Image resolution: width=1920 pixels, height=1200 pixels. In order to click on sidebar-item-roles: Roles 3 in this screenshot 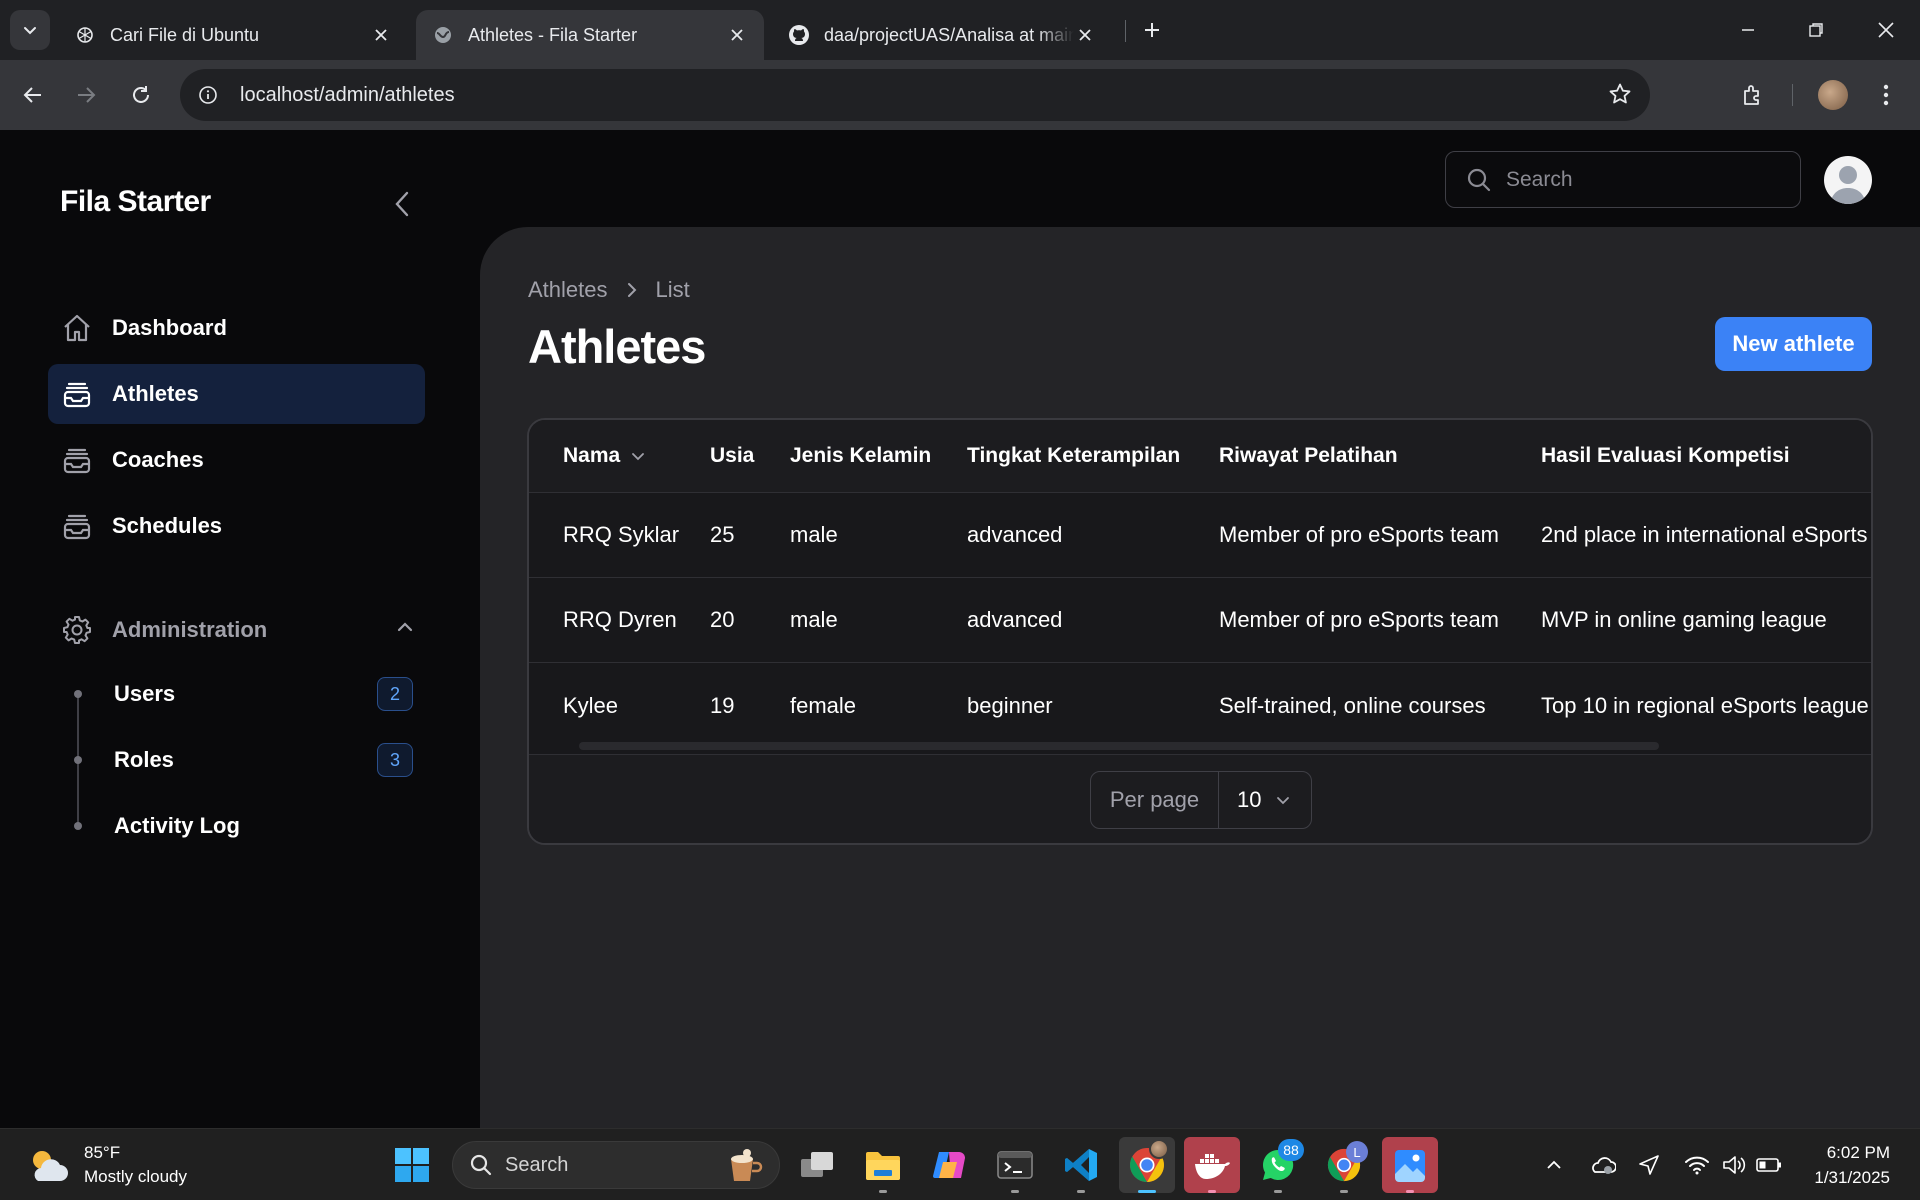, I will do `click(236, 760)`.